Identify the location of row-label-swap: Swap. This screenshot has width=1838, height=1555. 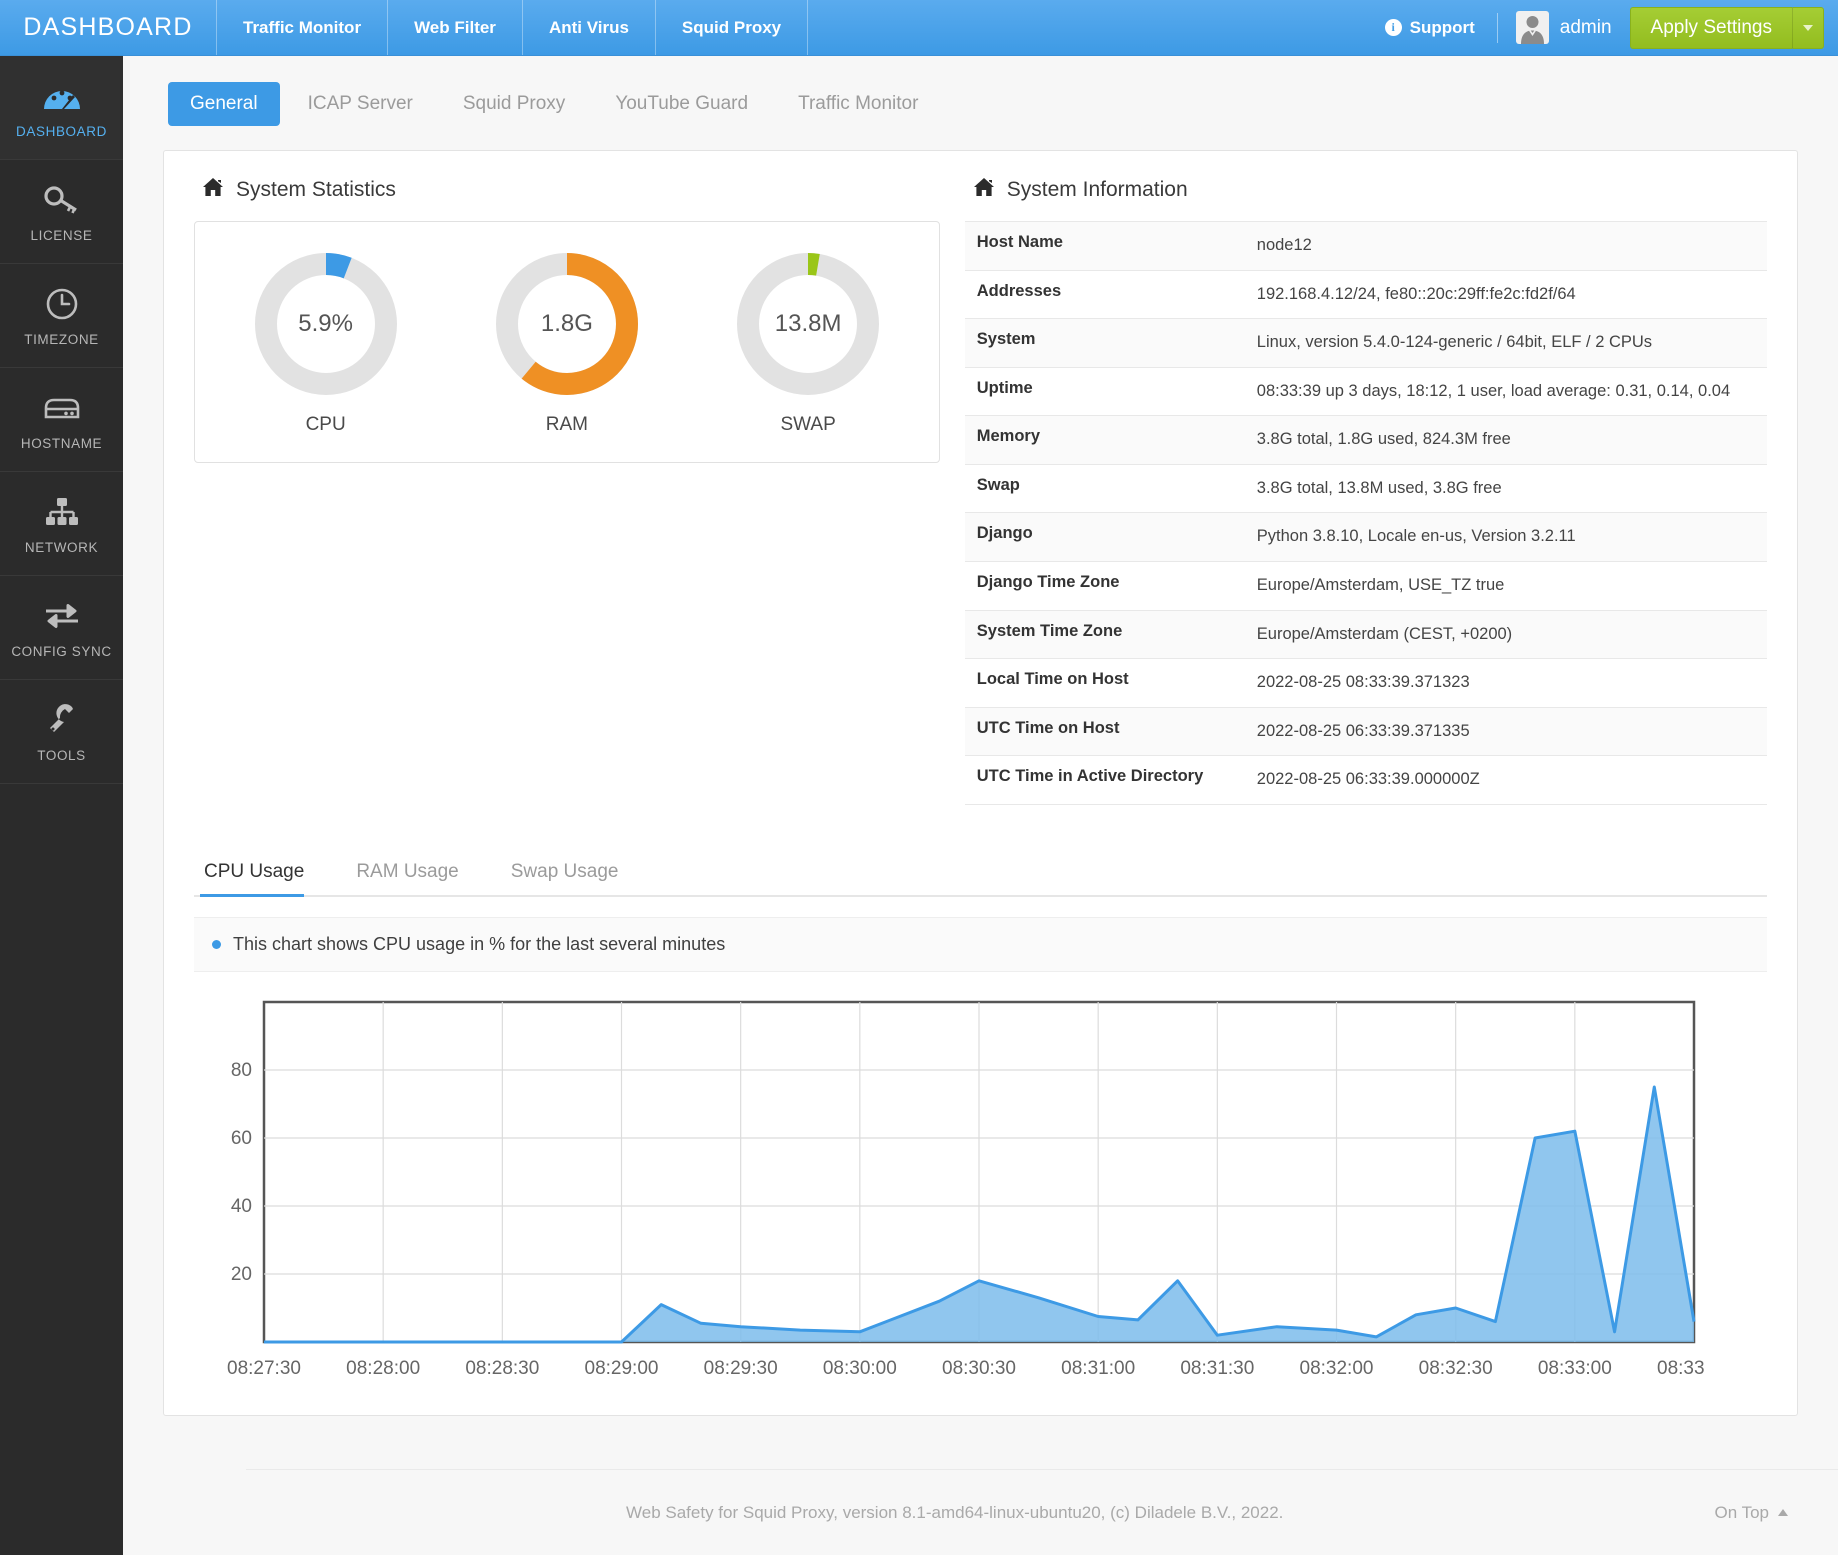
(998, 484).